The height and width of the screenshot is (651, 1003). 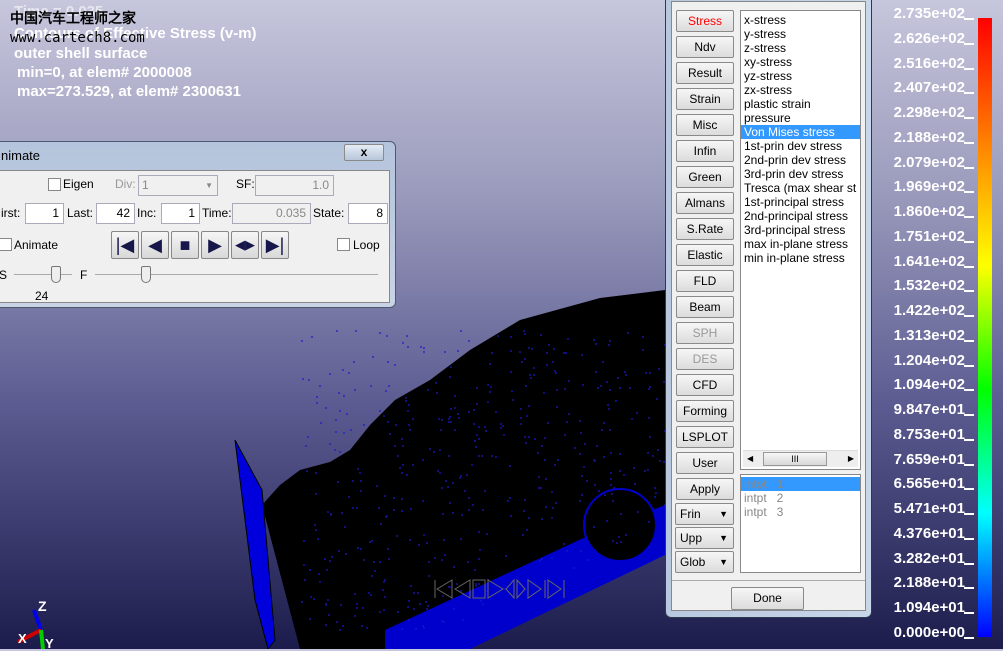 What do you see at coordinates (125, 245) in the screenshot?
I see `first-frame-button: |◀` at bounding box center [125, 245].